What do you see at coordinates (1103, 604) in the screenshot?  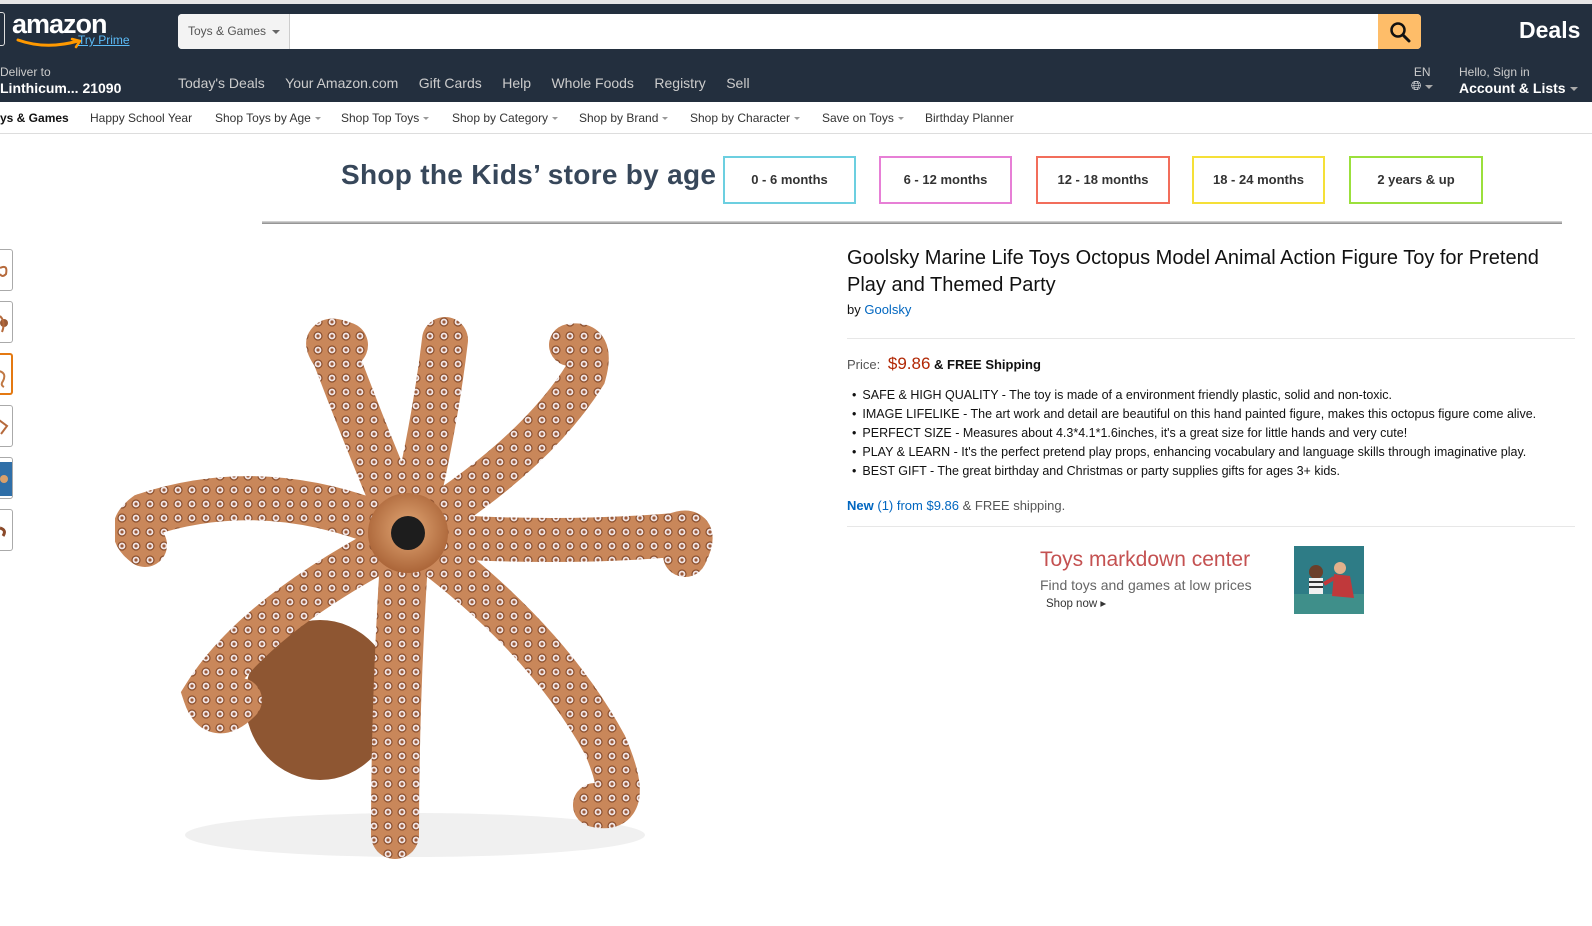 I see `arrow-right-icon: ▸` at bounding box center [1103, 604].